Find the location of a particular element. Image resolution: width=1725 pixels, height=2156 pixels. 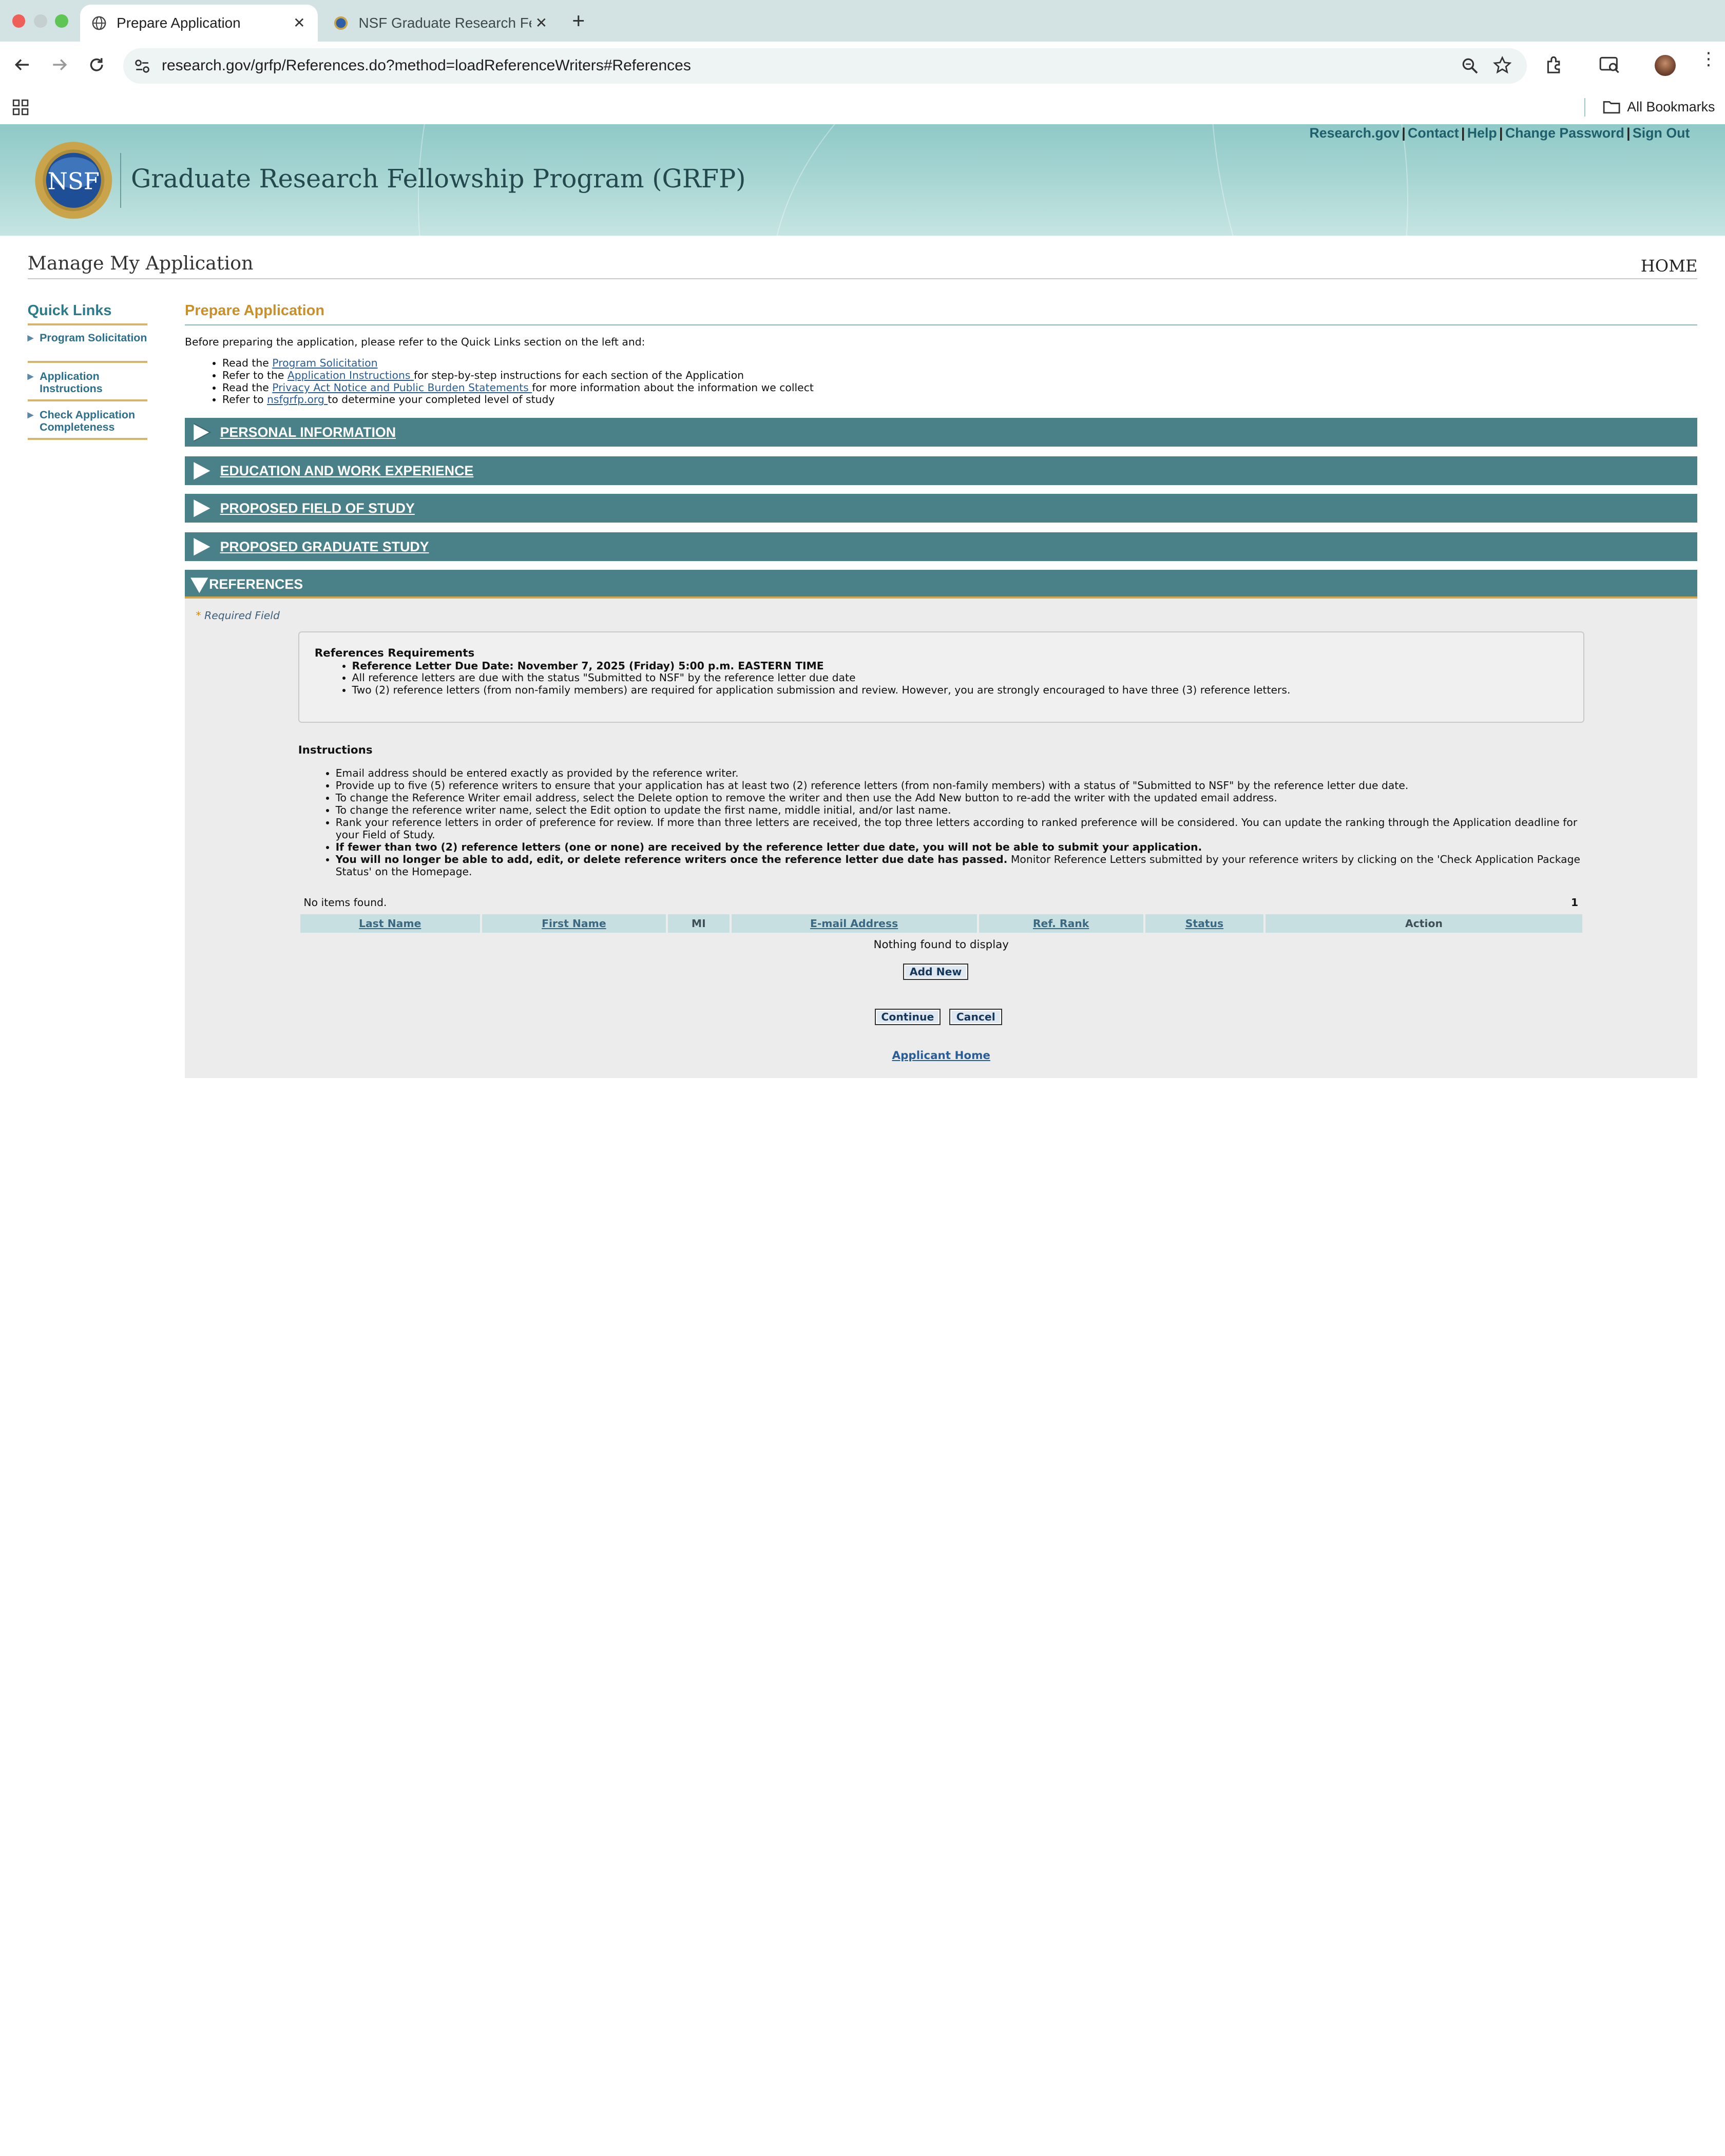

header-divider is located at coordinates (862, 279).